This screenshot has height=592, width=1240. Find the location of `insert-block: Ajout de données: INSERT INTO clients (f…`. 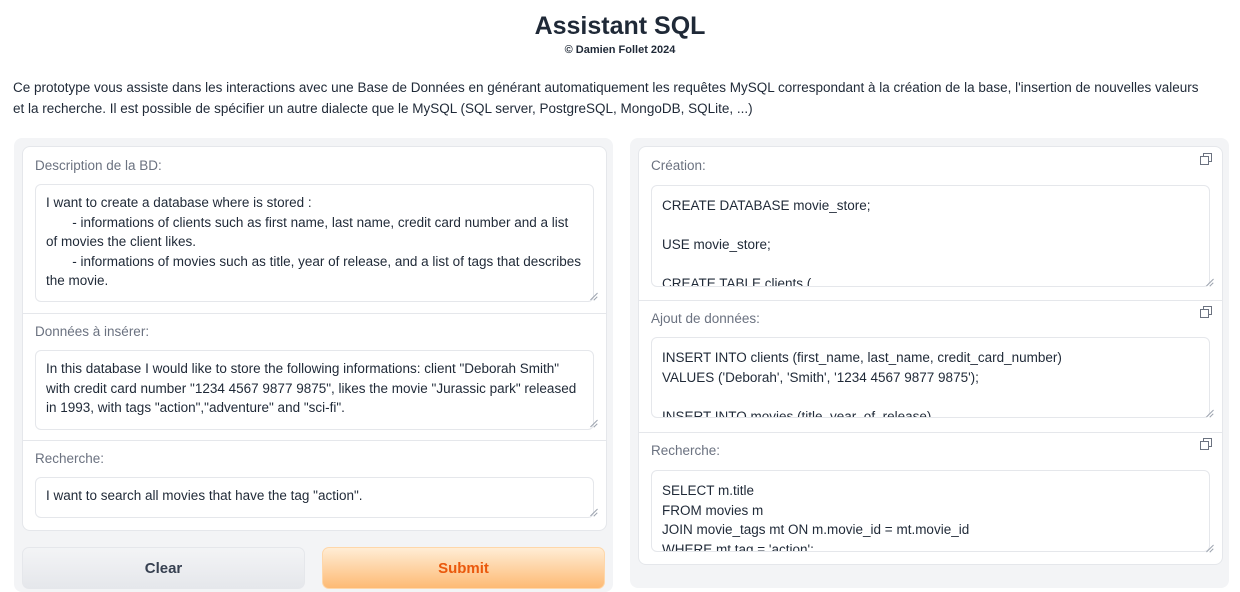

insert-block: Ajout de données: INSERT INTO clients (f… is located at coordinates (930, 366).